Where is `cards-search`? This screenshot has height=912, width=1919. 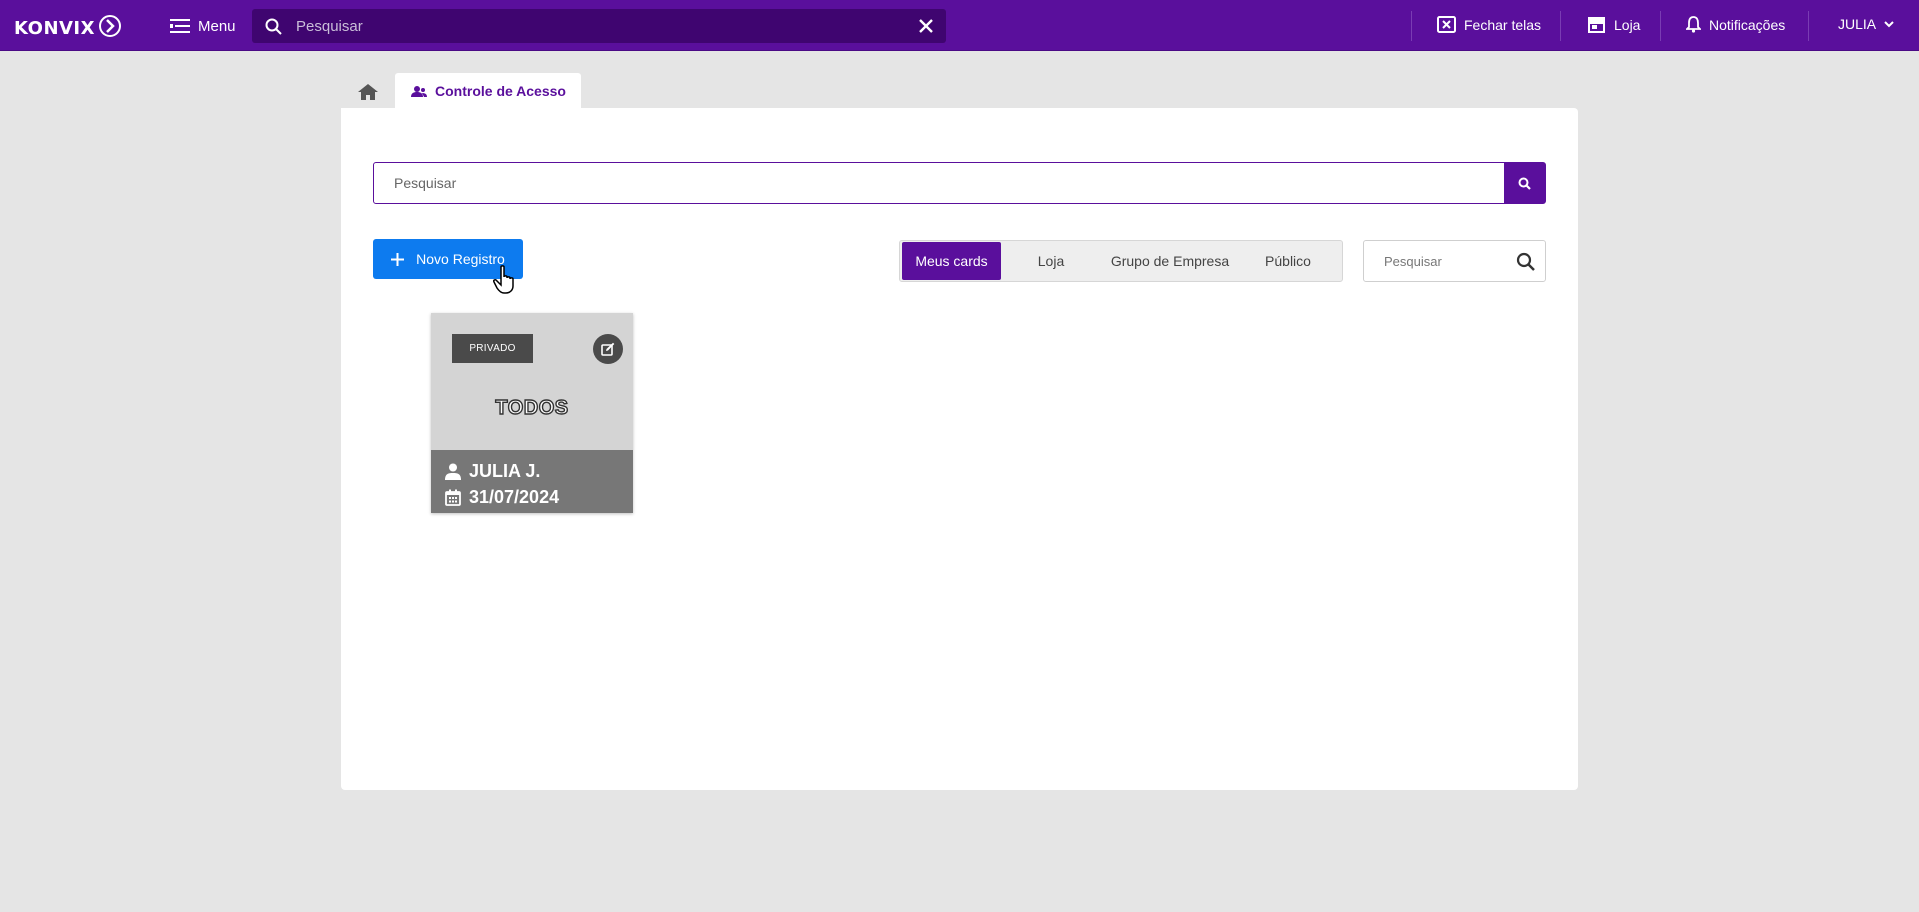 cards-search is located at coordinates (1454, 261).